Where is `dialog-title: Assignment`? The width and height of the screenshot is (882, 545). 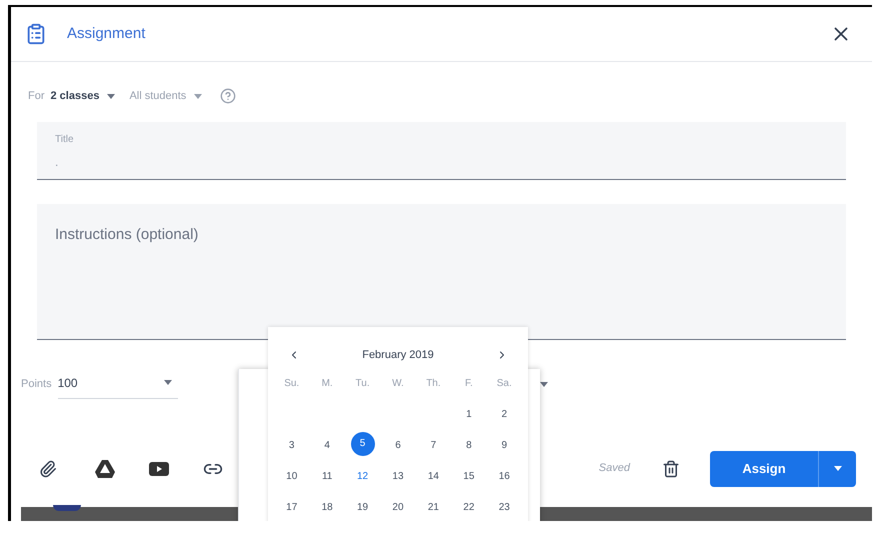
dialog-title: Assignment is located at coordinates (106, 34).